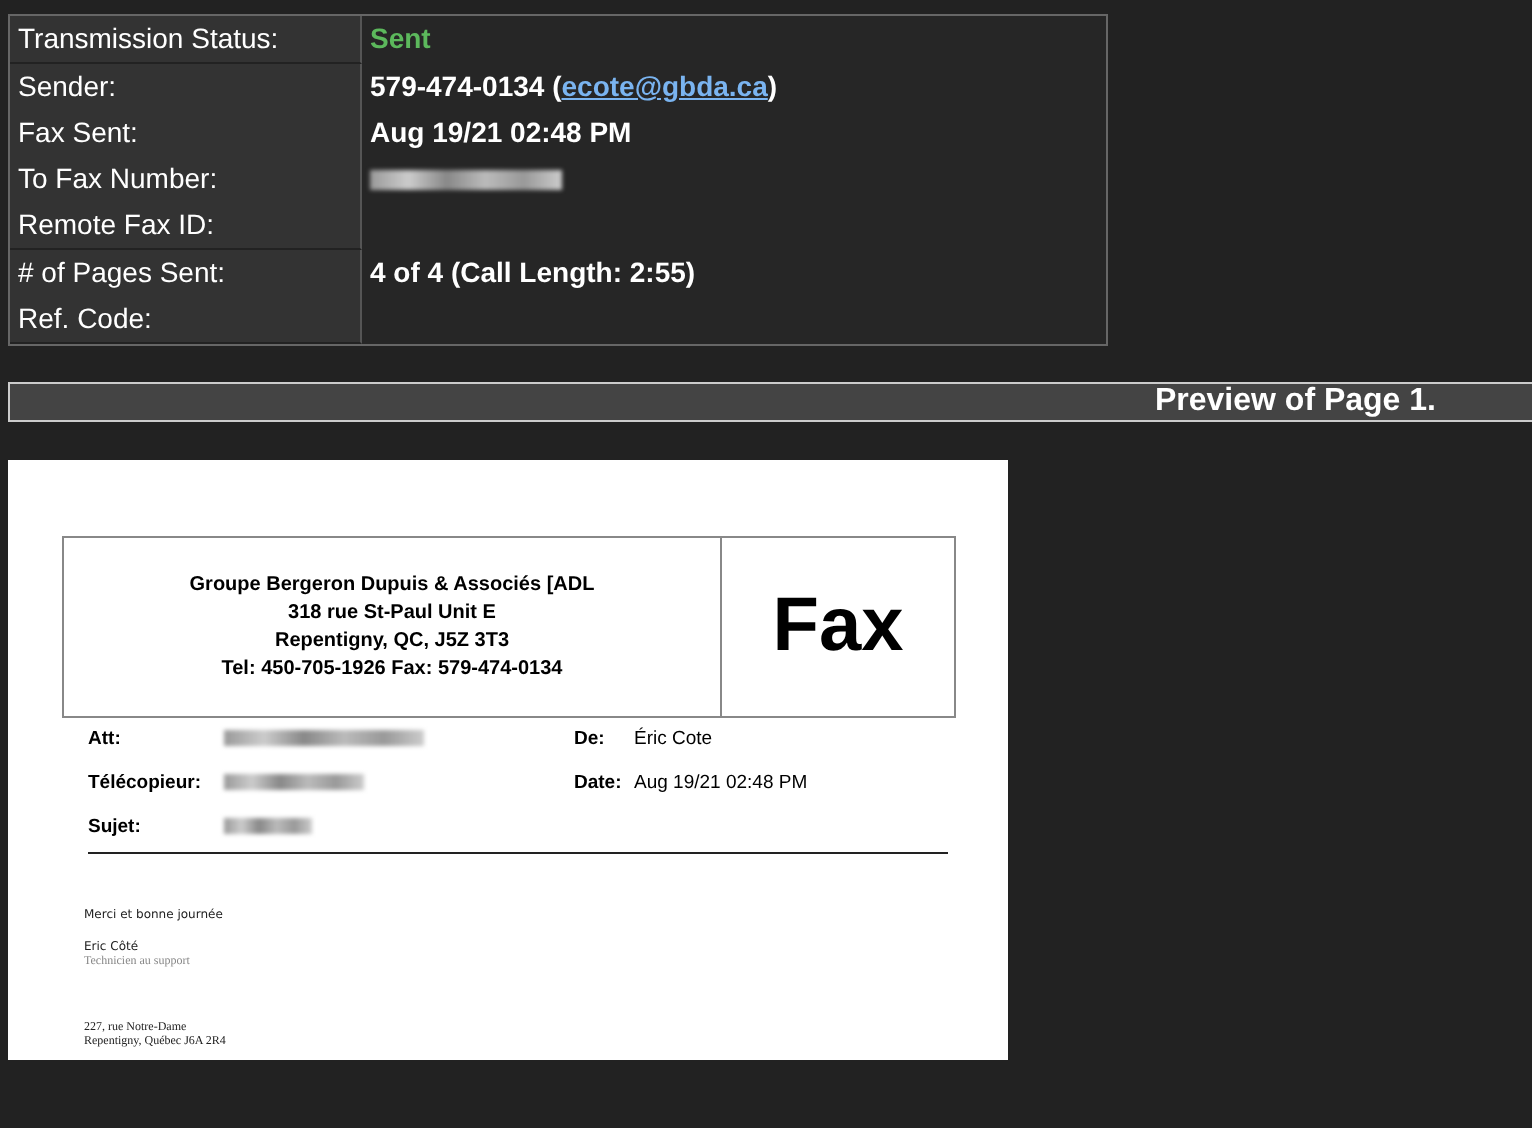 The image size is (1532, 1128). What do you see at coordinates (186, 226) in the screenshot?
I see `field-label: Remote Fax ID:` at bounding box center [186, 226].